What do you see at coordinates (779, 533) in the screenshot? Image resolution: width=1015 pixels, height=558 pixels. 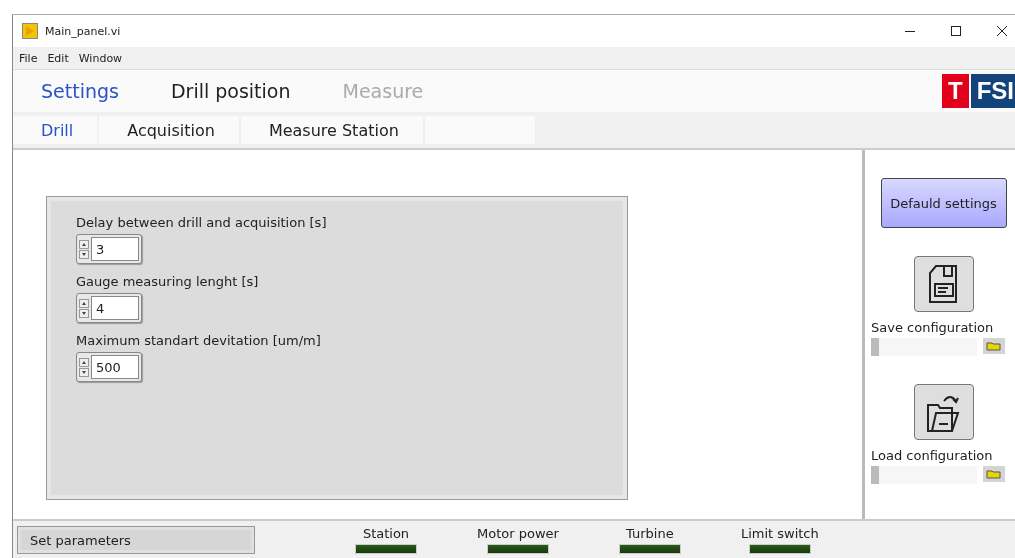 I see `indicator-label: Limit switch` at bounding box center [779, 533].